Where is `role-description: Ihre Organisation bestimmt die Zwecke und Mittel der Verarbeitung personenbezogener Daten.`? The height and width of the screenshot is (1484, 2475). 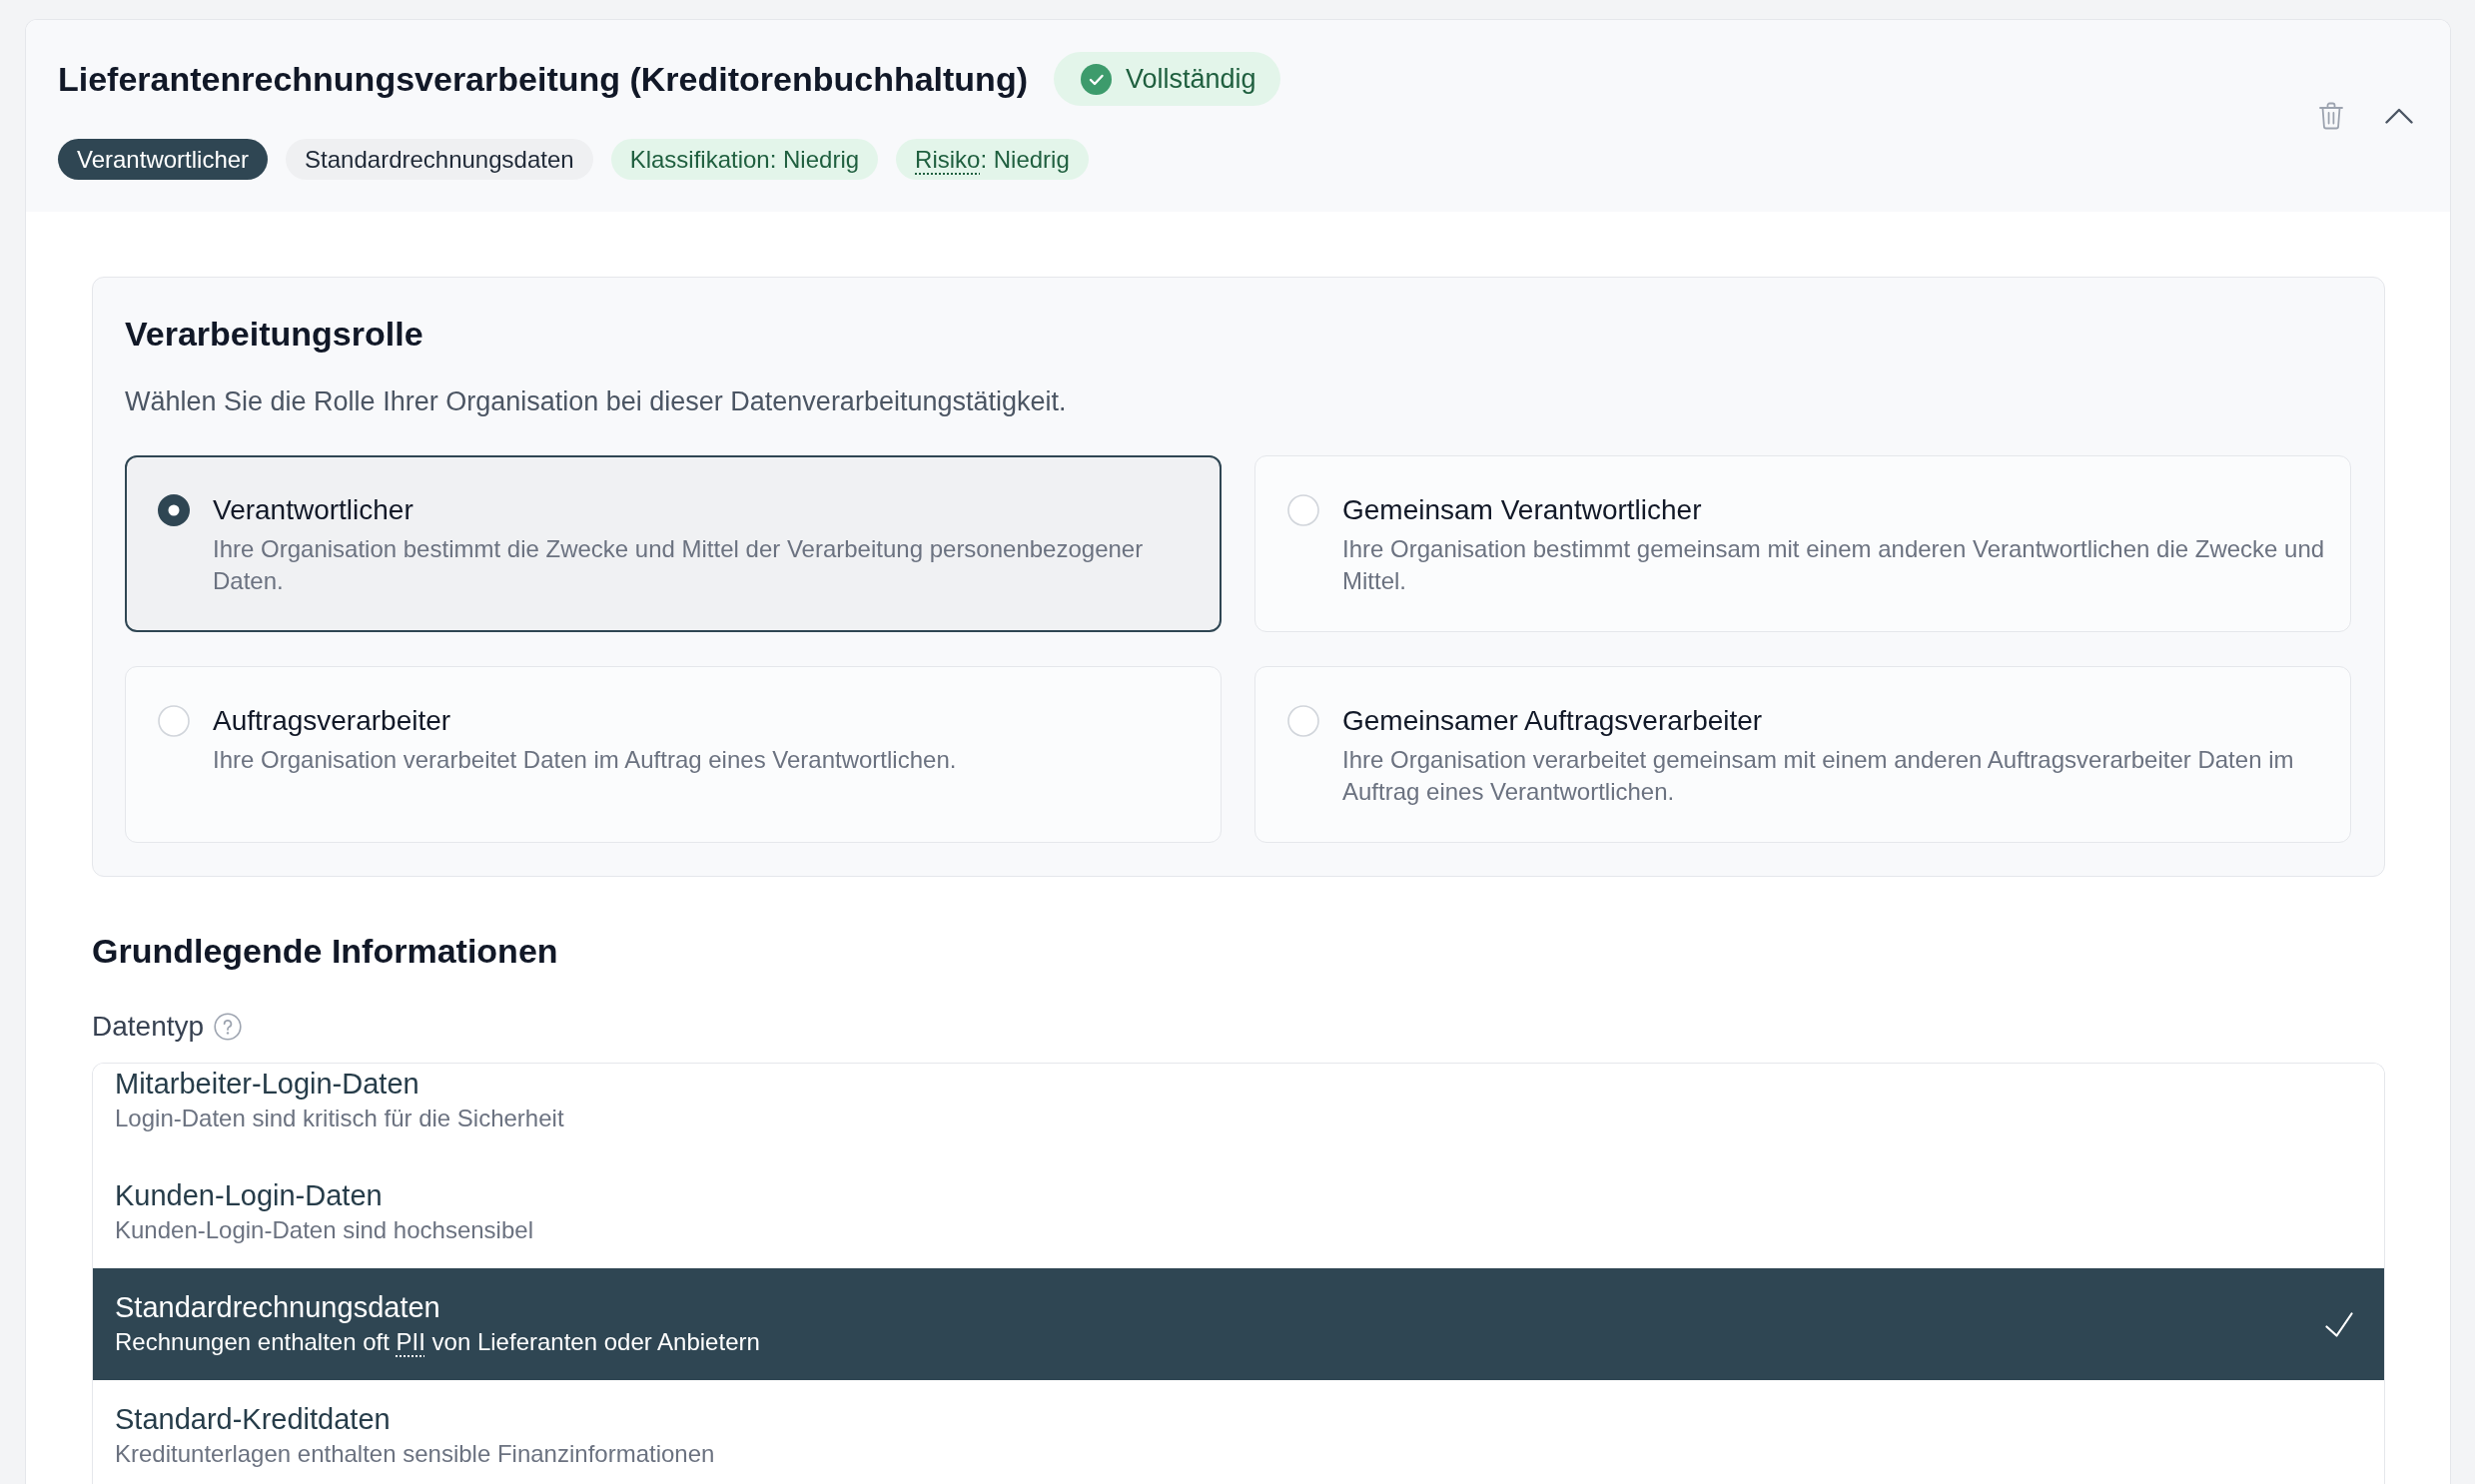
role-description: Ihre Organisation bestimmt die Zwecke und Mittel der Verarbeitung personenbezogener Daten. is located at coordinates (679, 565).